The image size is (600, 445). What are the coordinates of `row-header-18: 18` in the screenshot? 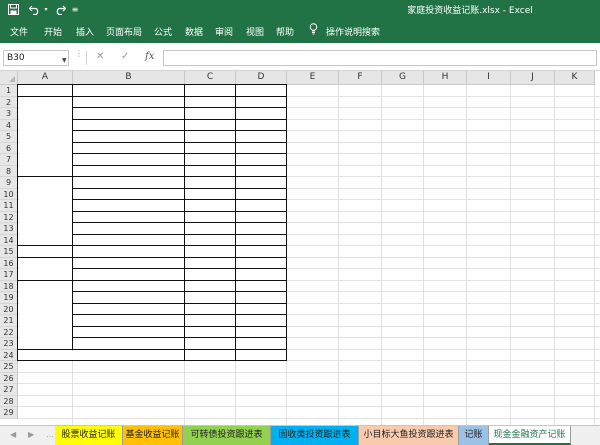 It's located at (9, 286).